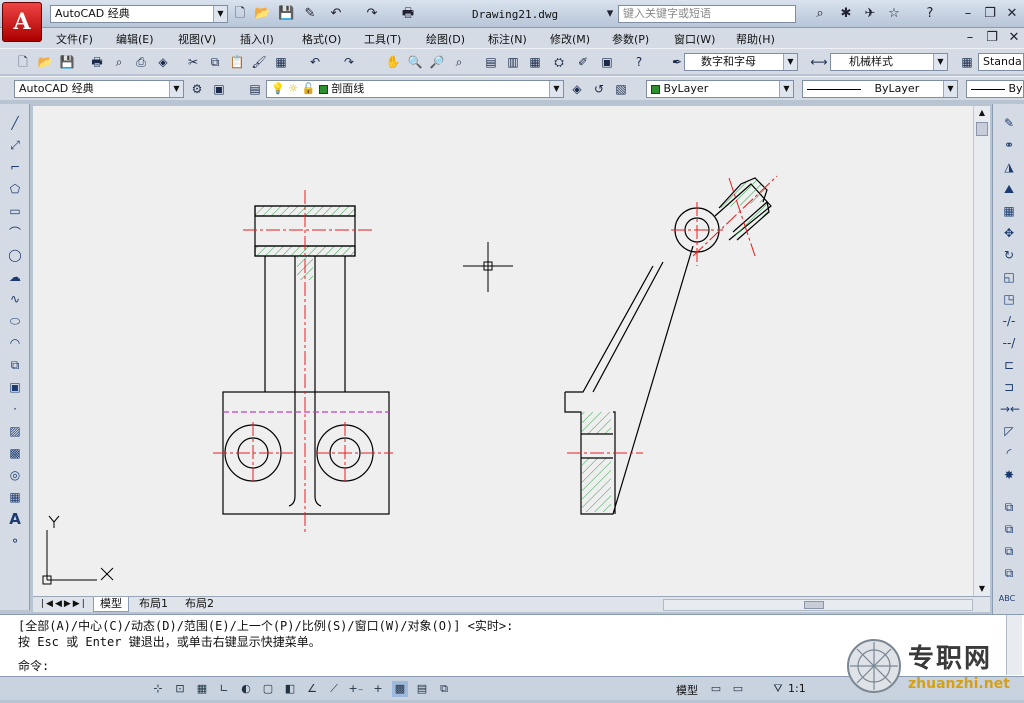  Describe the element at coordinates (630, 39) in the screenshot. I see `menu-parametric: 参数(P)` at that location.